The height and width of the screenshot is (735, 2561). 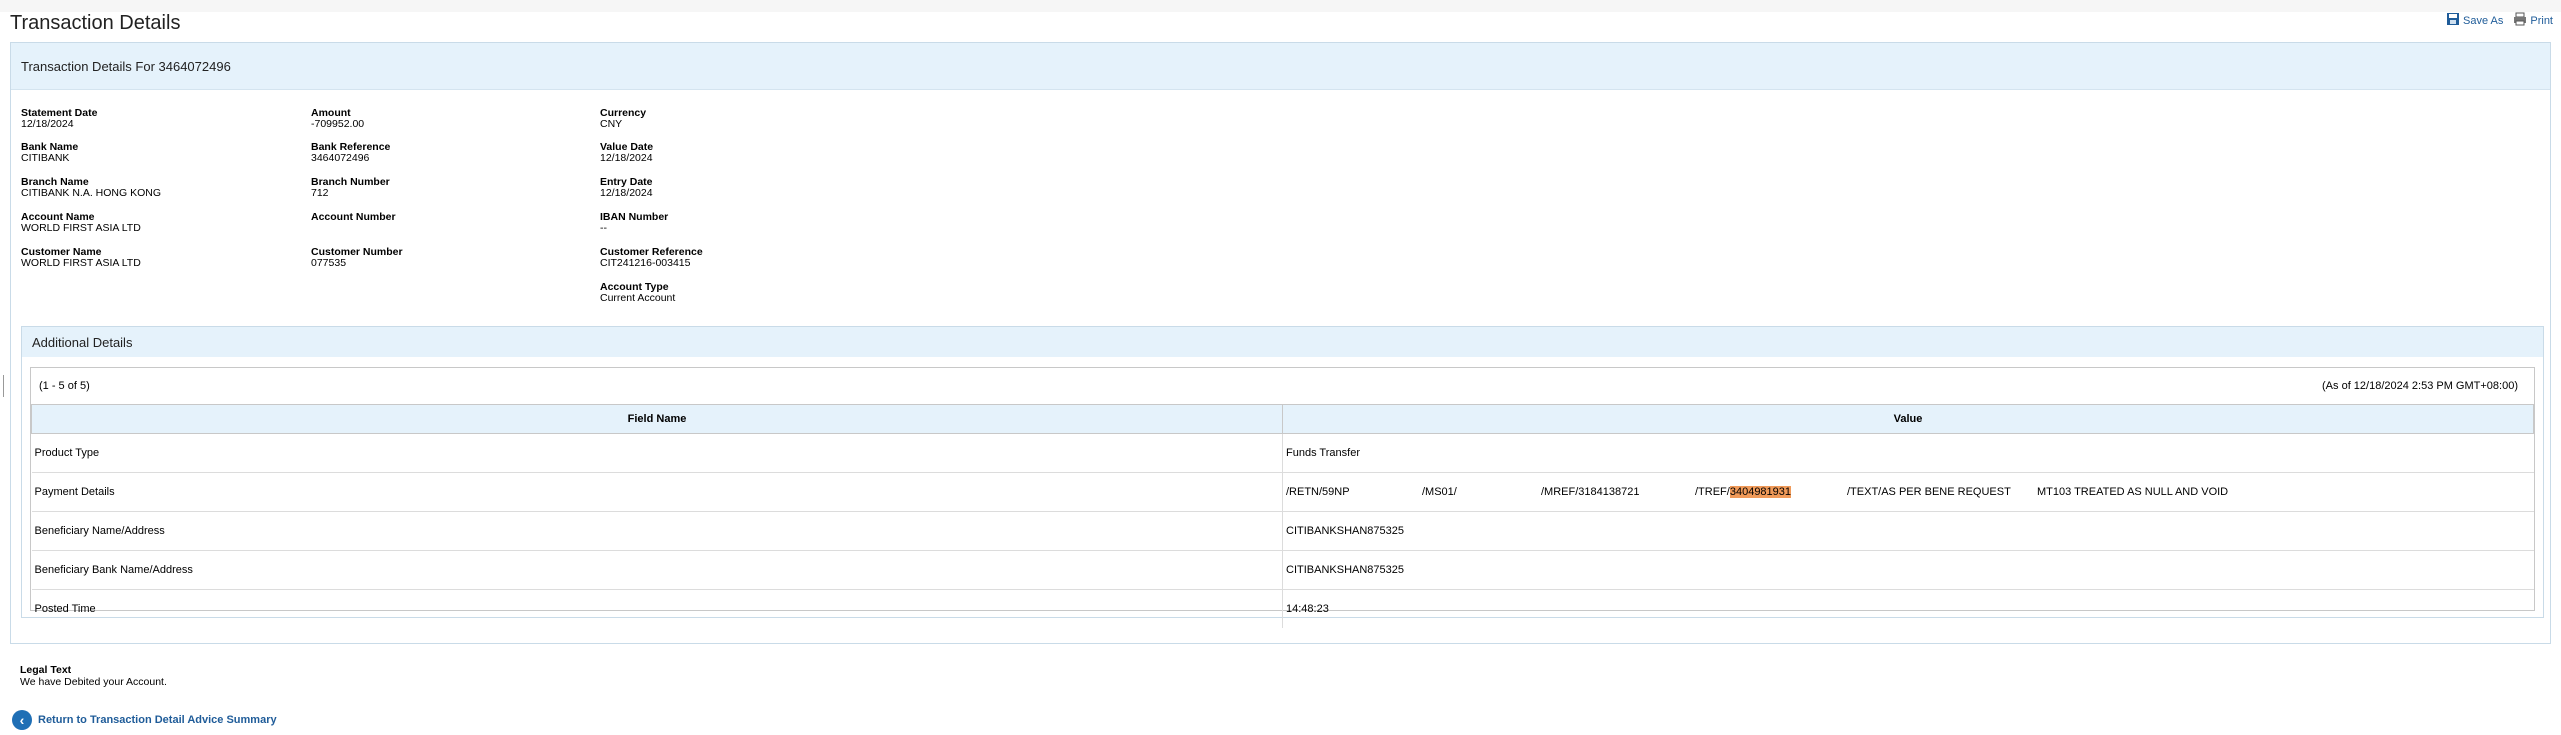 I want to click on print-label: Print, so click(x=2541, y=20).